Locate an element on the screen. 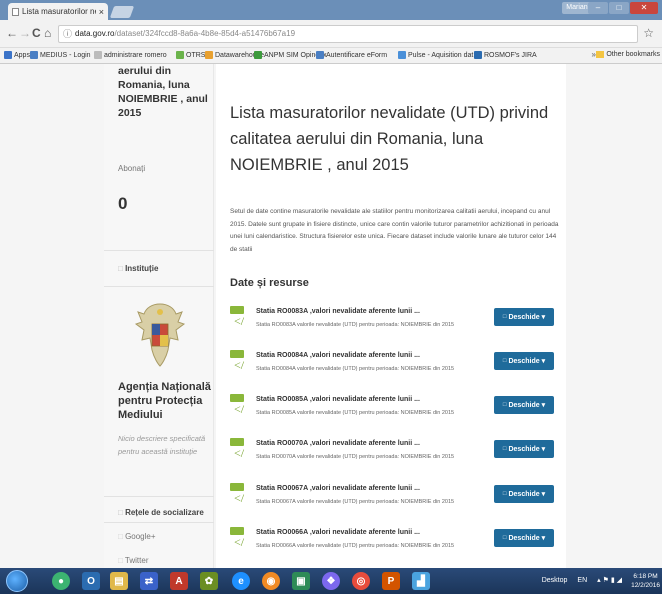 This screenshot has width=662, height=594. maximize-icon: □ is located at coordinates (619, 8).